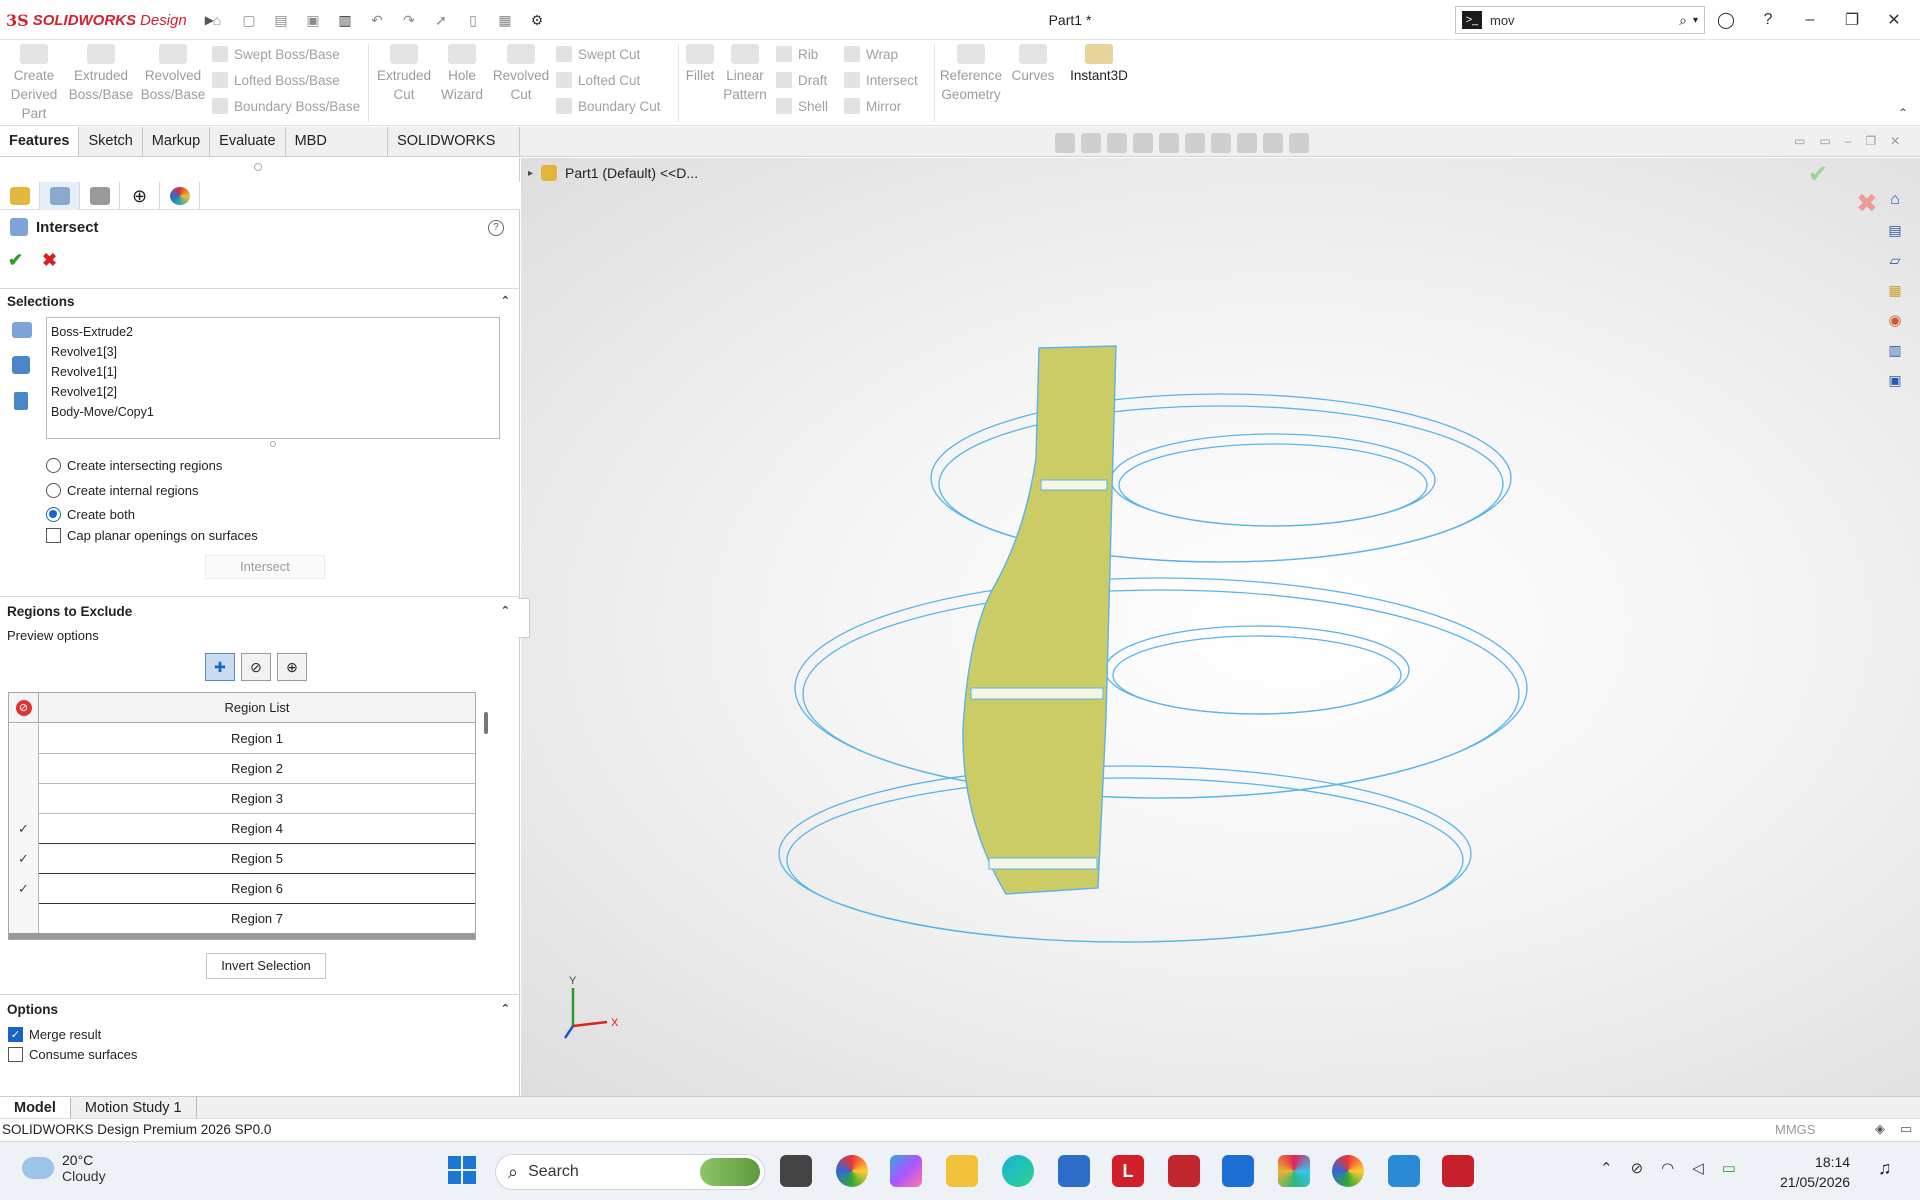  Describe the element at coordinates (53, 490) in the screenshot. I see `radio-button` at that location.